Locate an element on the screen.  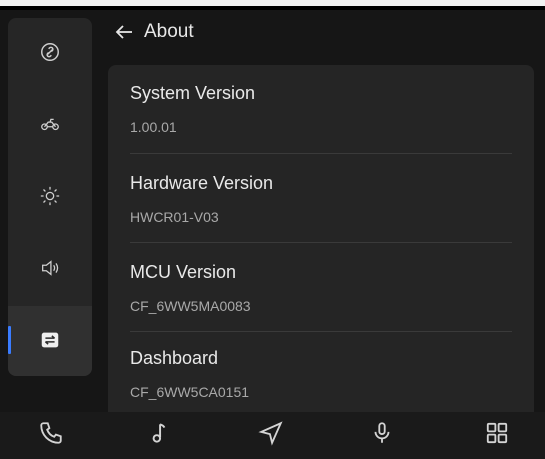
music-note-icon is located at coordinates (159, 435).